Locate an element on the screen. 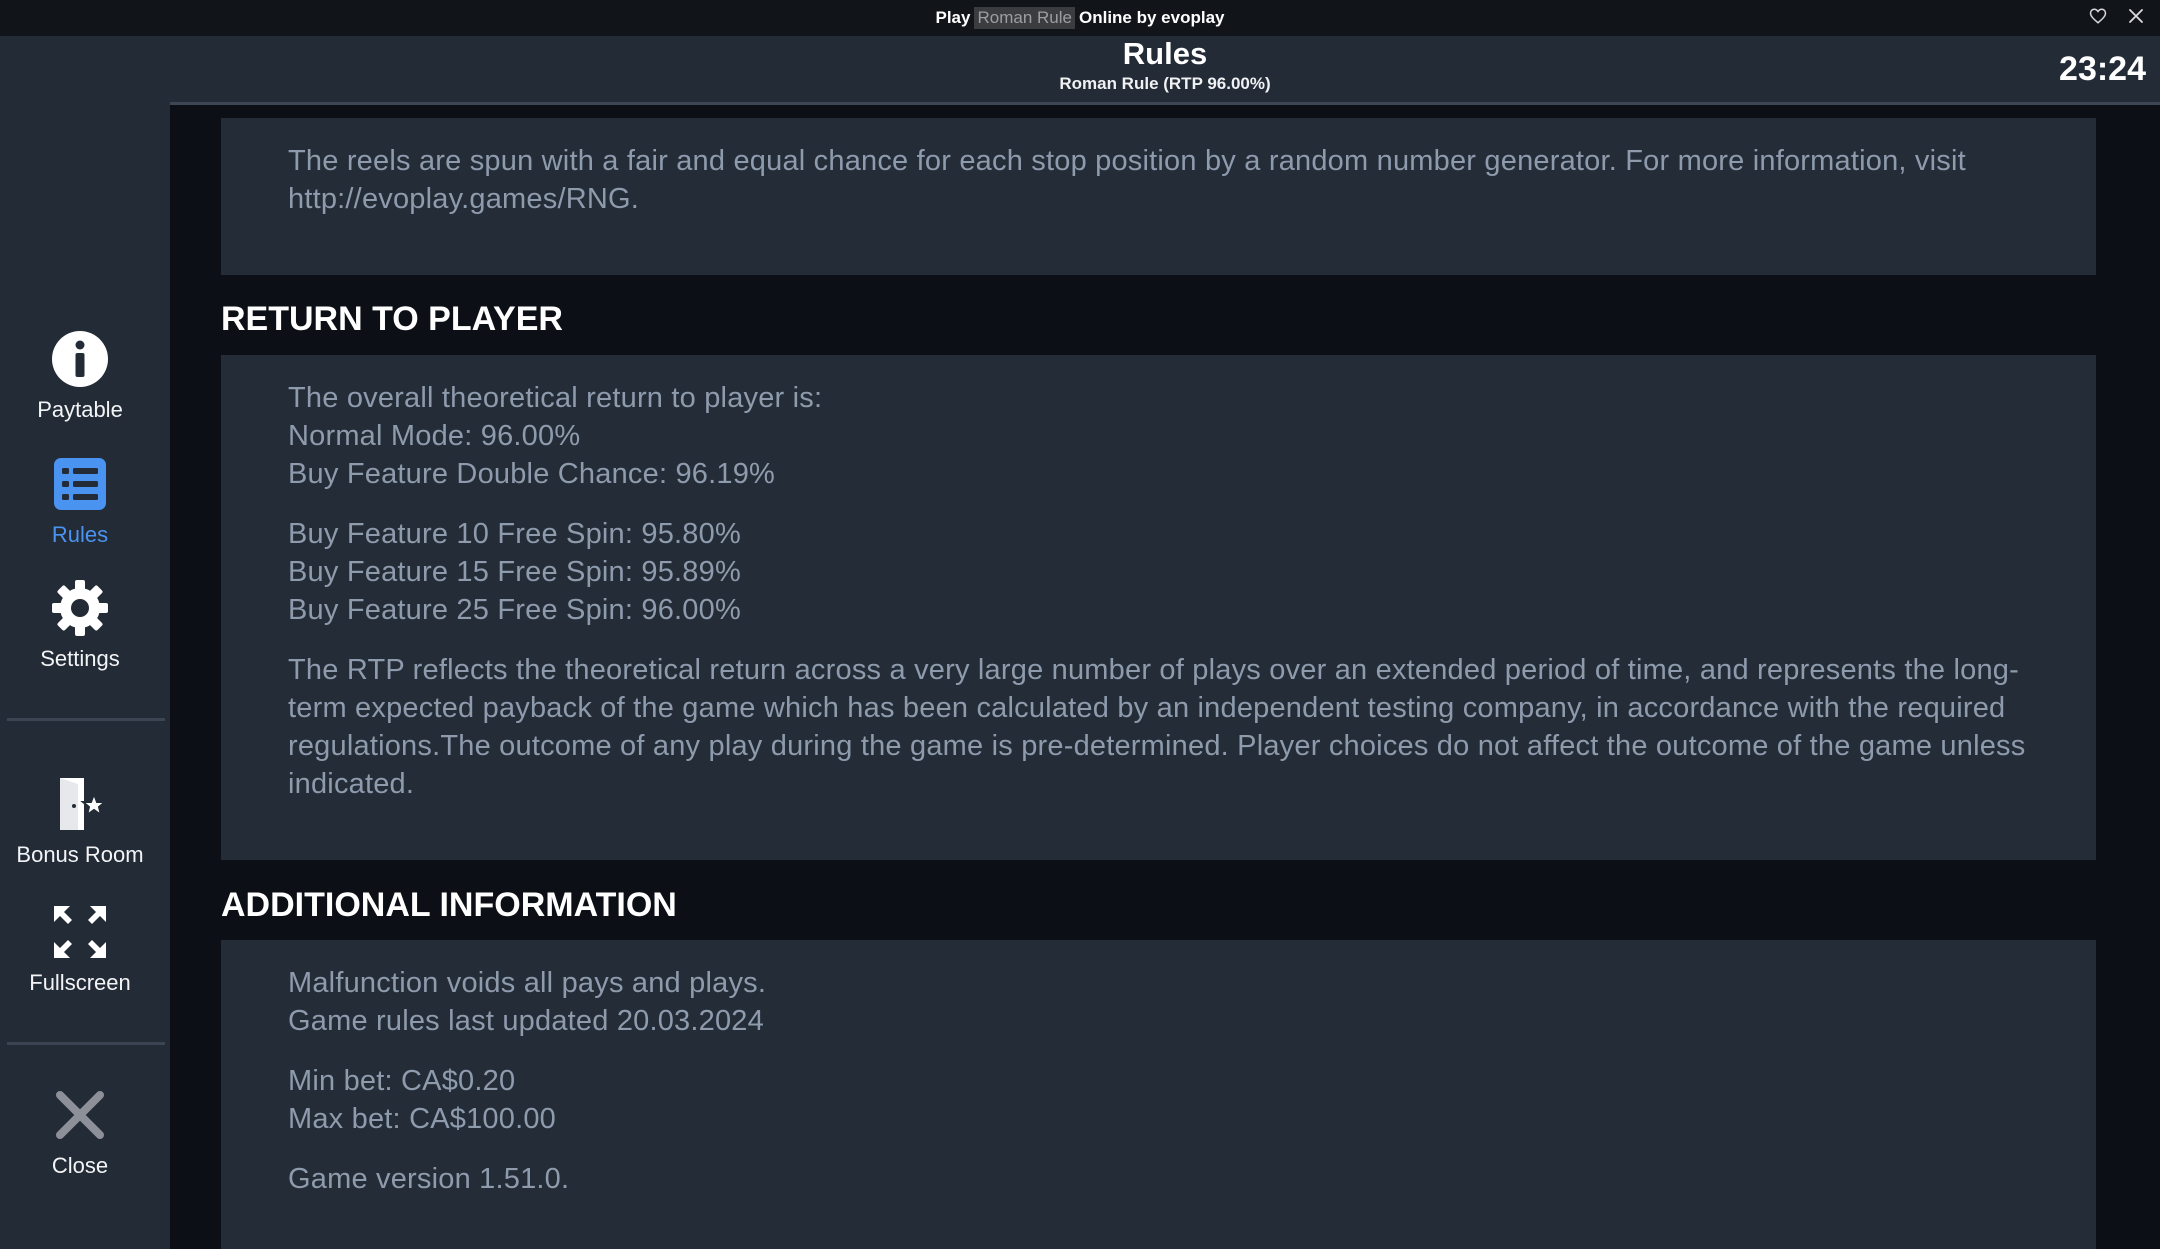 The image size is (2160, 1249). sidebar-item-close: Close is located at coordinates (80, 1132).